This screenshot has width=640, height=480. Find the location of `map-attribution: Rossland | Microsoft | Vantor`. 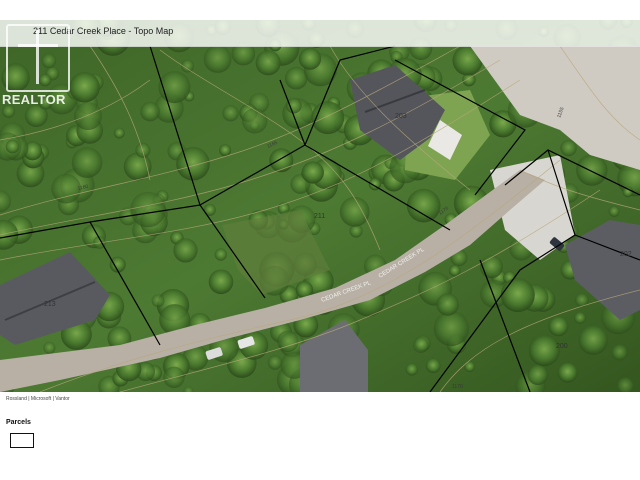

map-attribution: Rossland | Microsoft | Vantor is located at coordinates (38, 399).